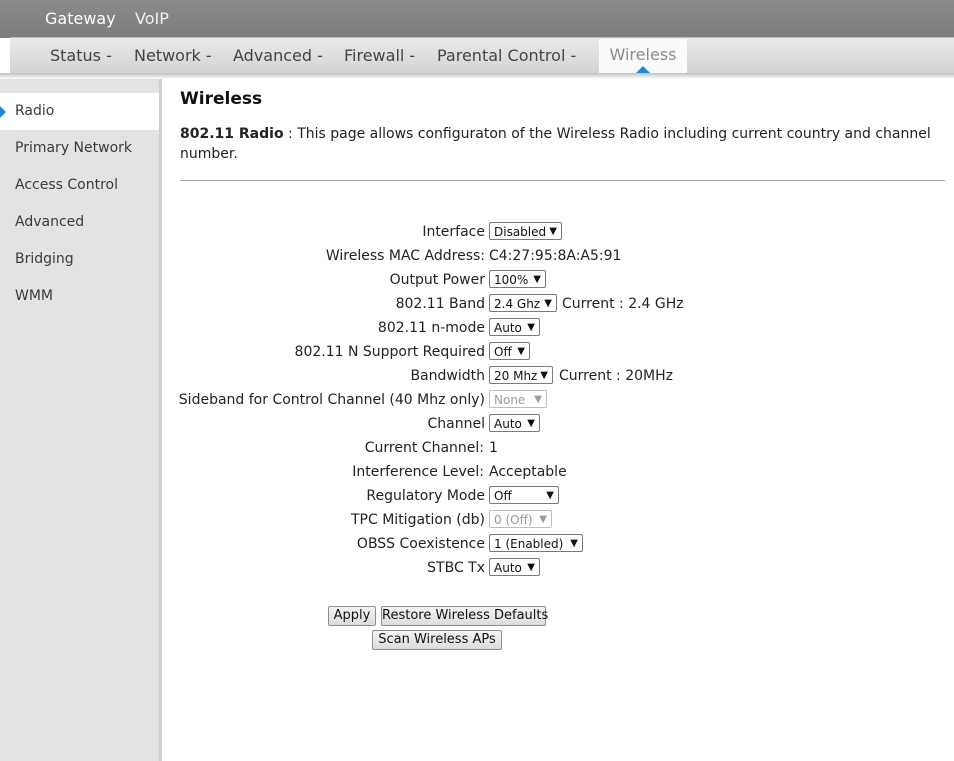  I want to click on row-obss: OBSS Coexistence 1 (Enabled) ▼, so click(477, 545).